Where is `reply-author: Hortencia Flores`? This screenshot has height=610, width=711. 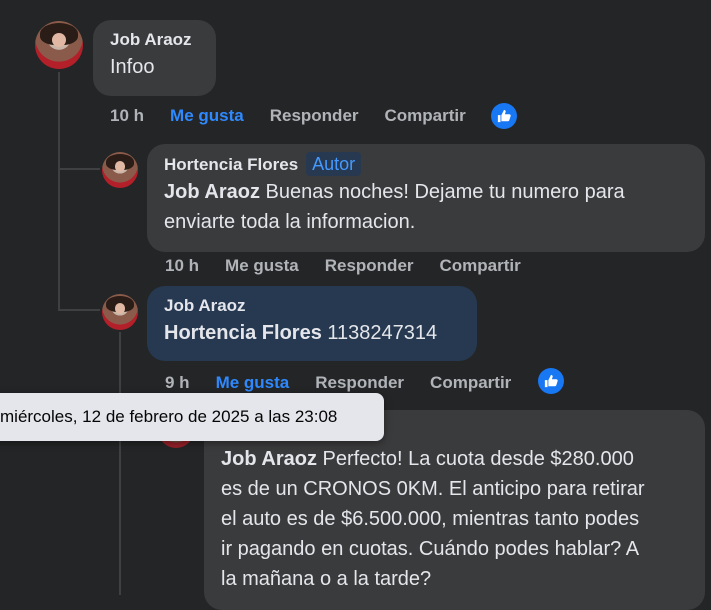 reply-author: Hortencia Flores is located at coordinates (231, 164).